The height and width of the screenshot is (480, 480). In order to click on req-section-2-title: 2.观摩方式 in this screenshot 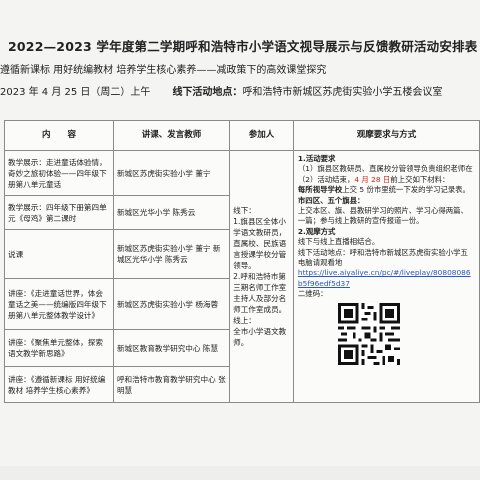, I will do `click(316, 231)`.